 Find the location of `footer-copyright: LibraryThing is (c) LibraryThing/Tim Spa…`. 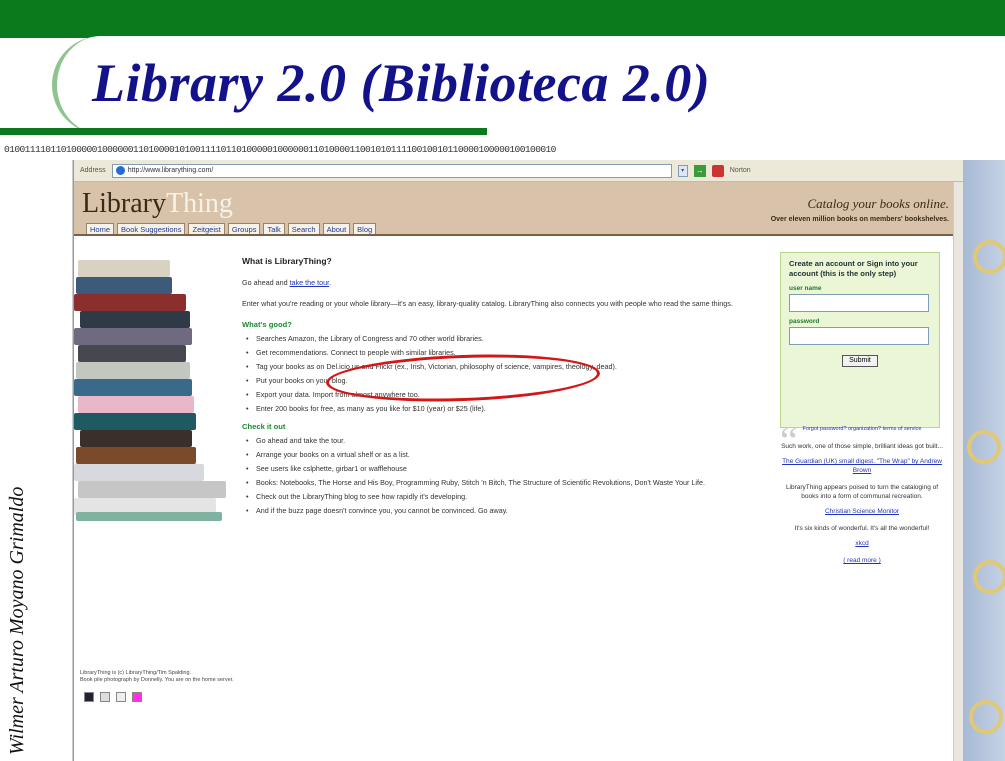

footer-copyright: LibraryThing is (c) LibraryThing/Tim Spa… is located at coordinates (136, 673).